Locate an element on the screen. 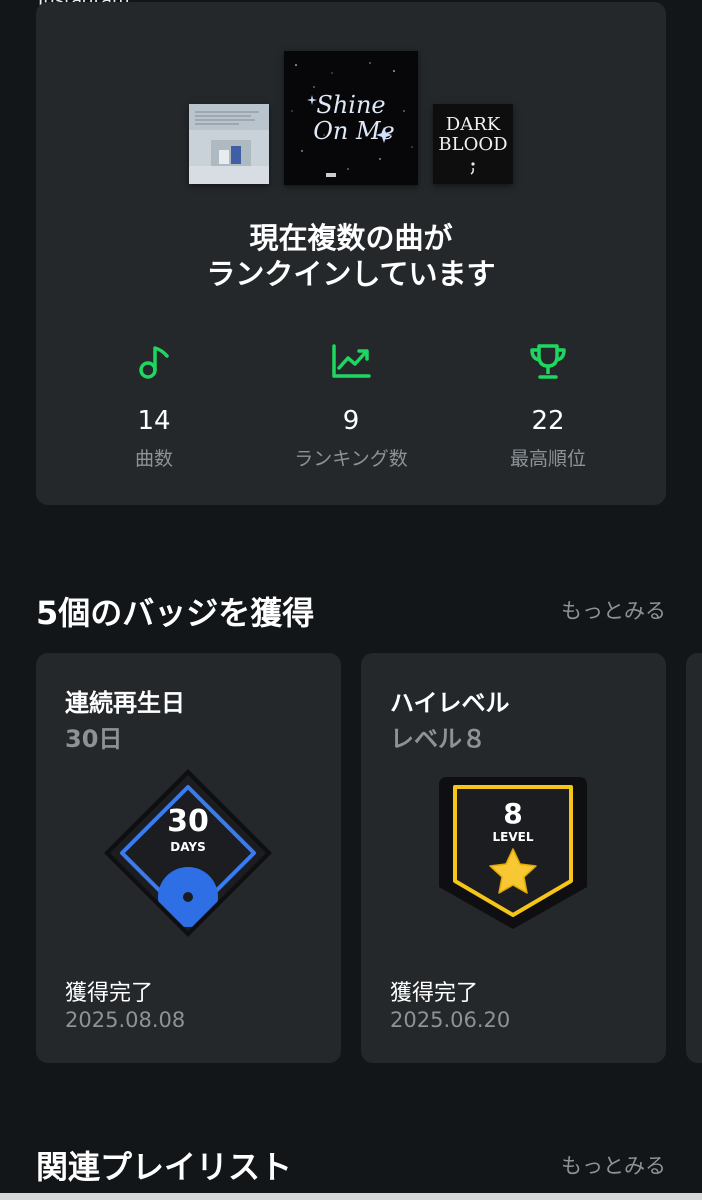  stat-rankings-value: 9 is located at coordinates (351, 421).